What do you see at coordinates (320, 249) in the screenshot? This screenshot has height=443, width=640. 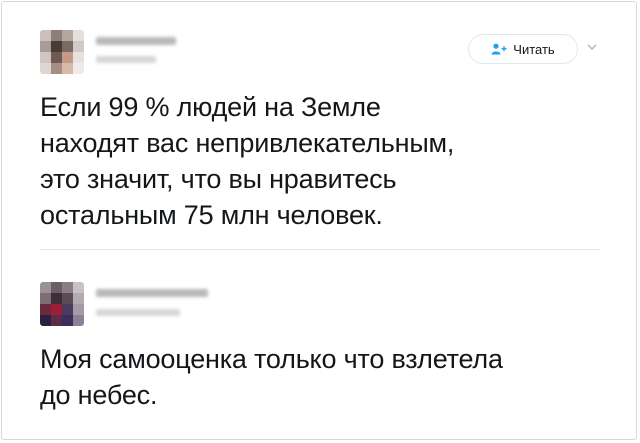 I see `divider` at bounding box center [320, 249].